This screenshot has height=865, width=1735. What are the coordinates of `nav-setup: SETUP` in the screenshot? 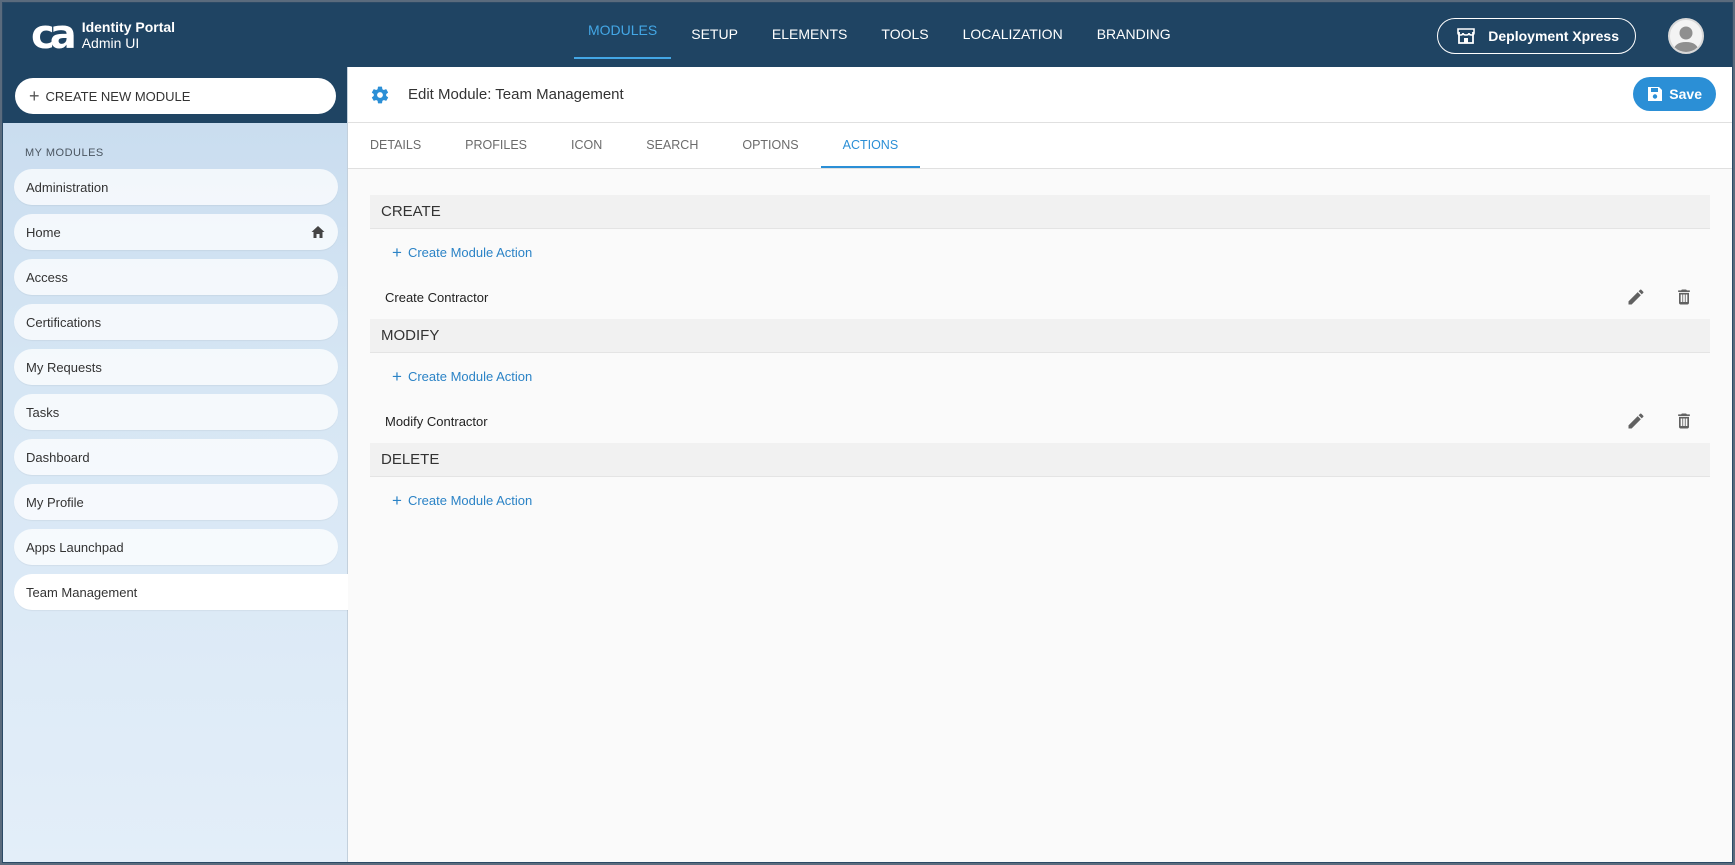 It's located at (714, 35).